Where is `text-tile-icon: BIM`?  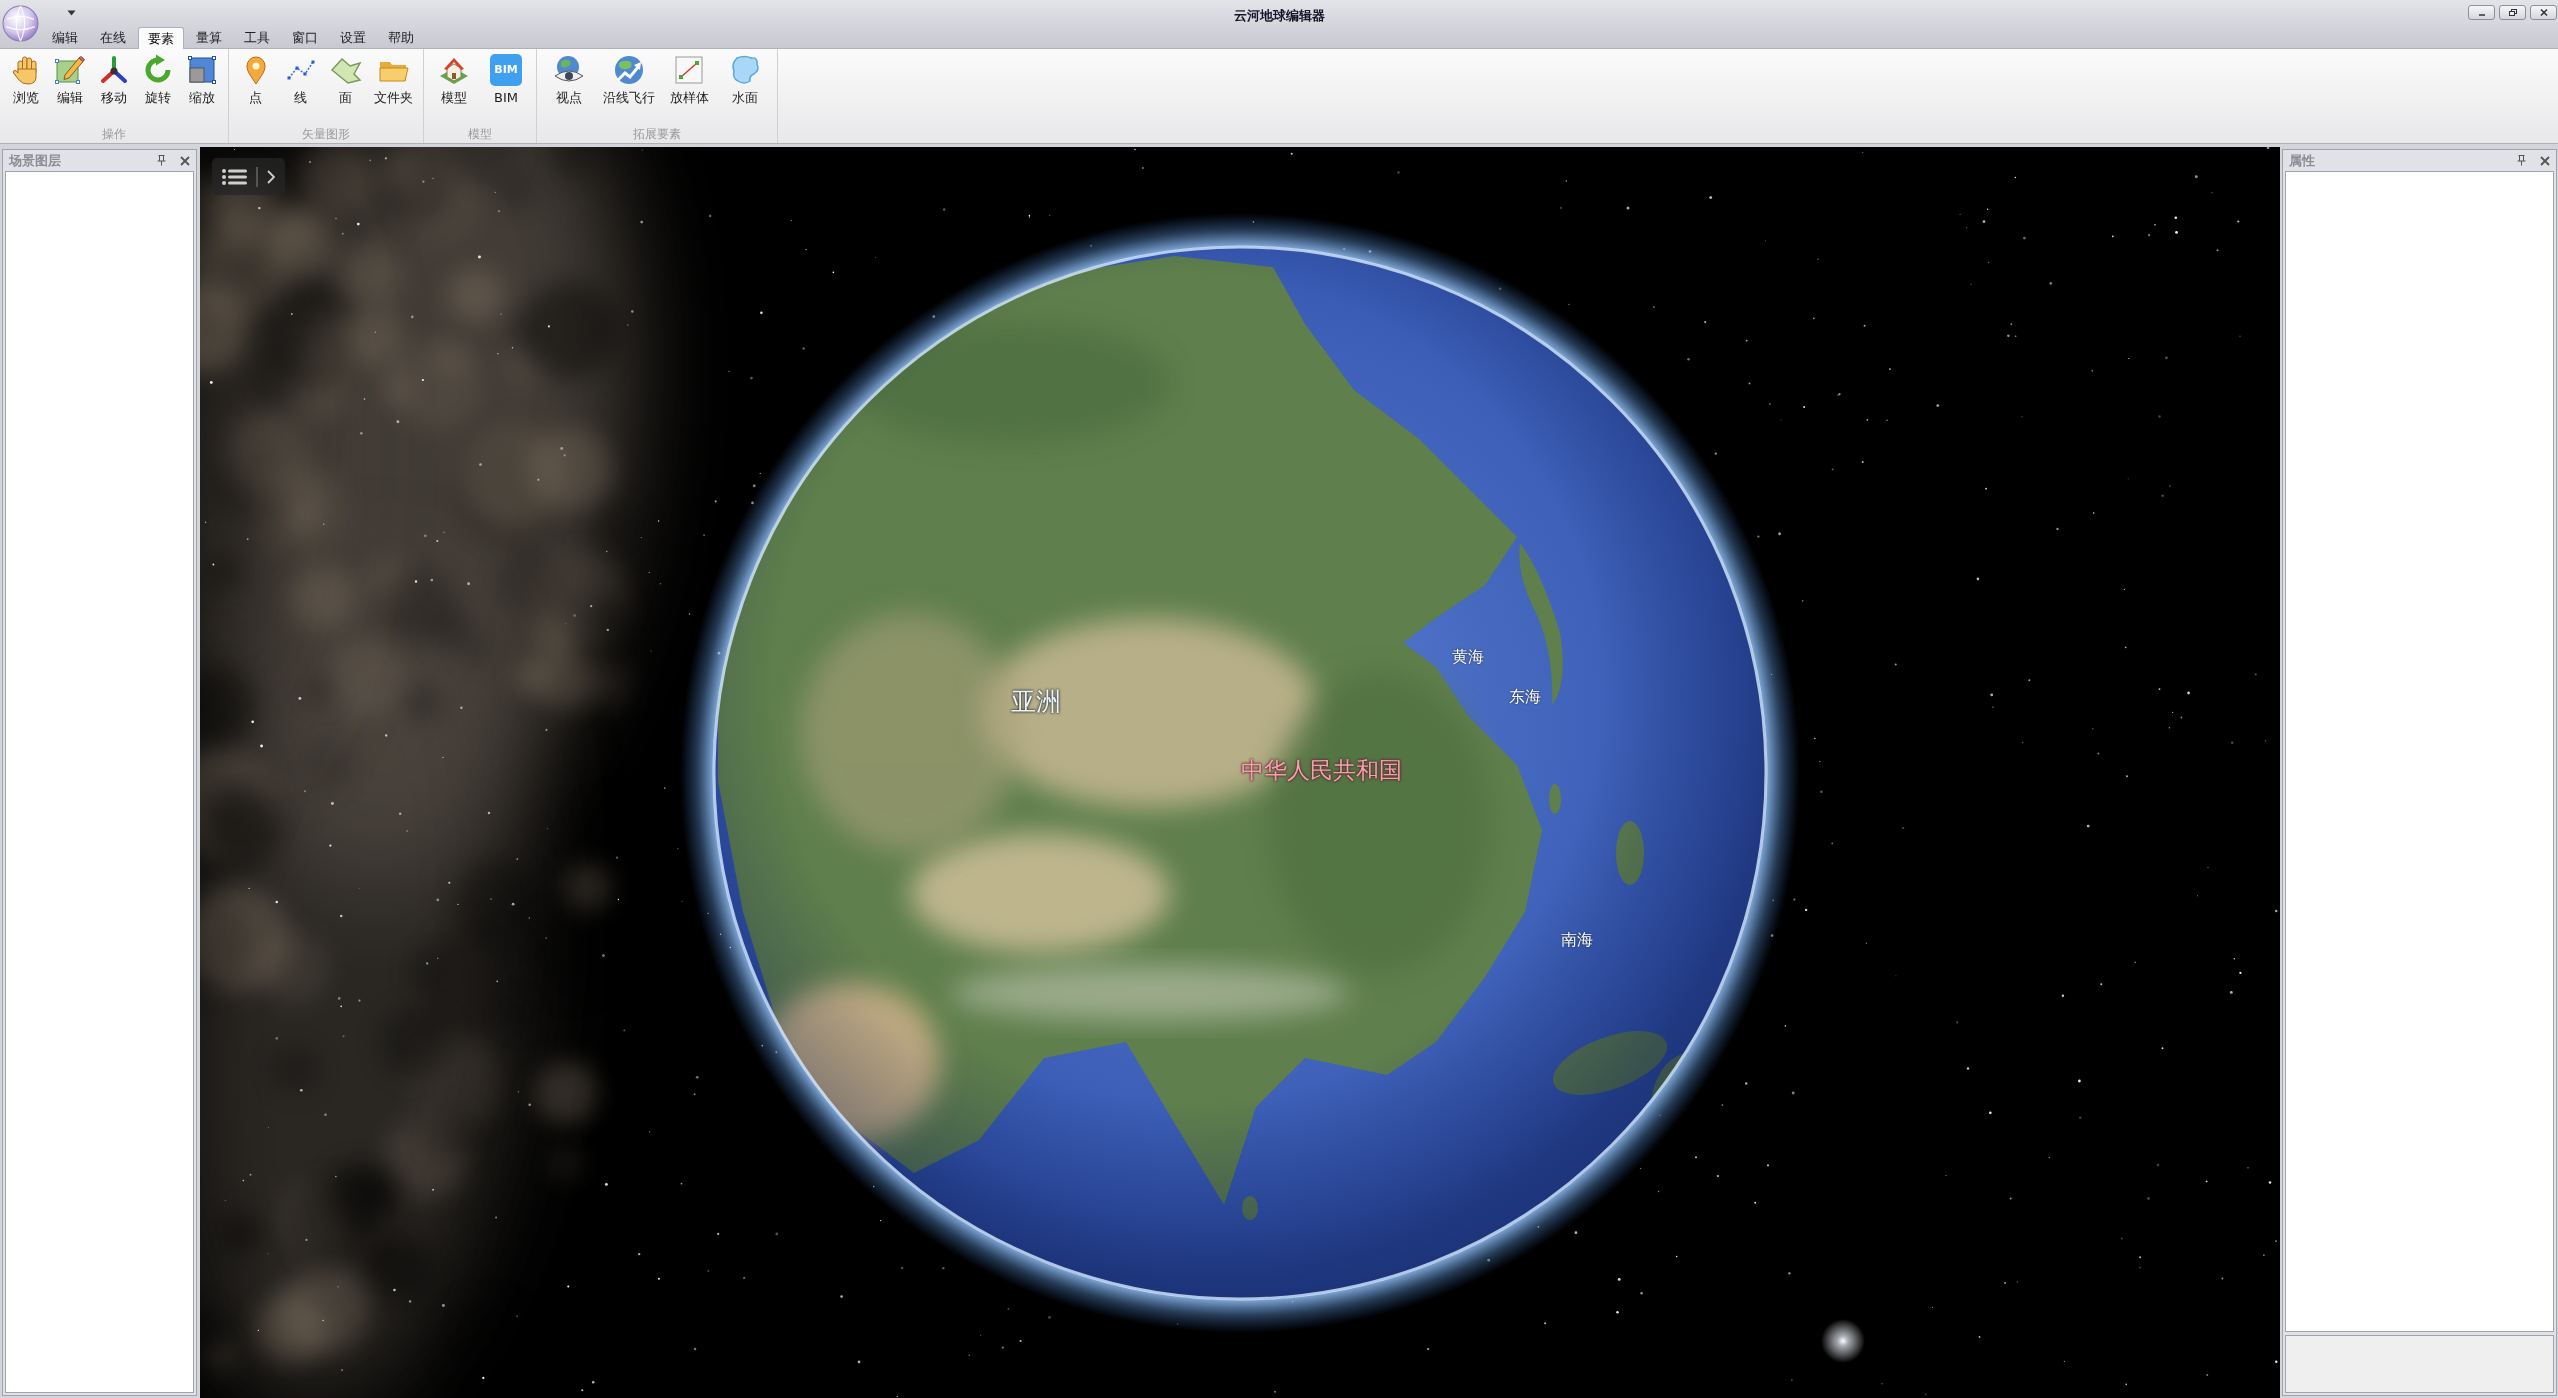
text-tile-icon: BIM is located at coordinates (506, 70).